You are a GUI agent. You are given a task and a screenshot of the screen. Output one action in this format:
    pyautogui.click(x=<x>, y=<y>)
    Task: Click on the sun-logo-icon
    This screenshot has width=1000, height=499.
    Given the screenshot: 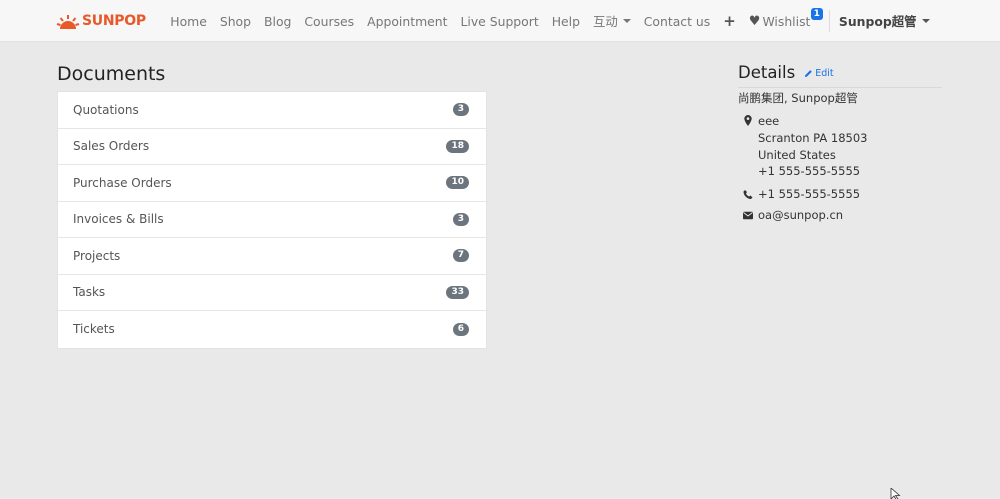 What is the action you would take?
    pyautogui.click(x=68, y=22)
    